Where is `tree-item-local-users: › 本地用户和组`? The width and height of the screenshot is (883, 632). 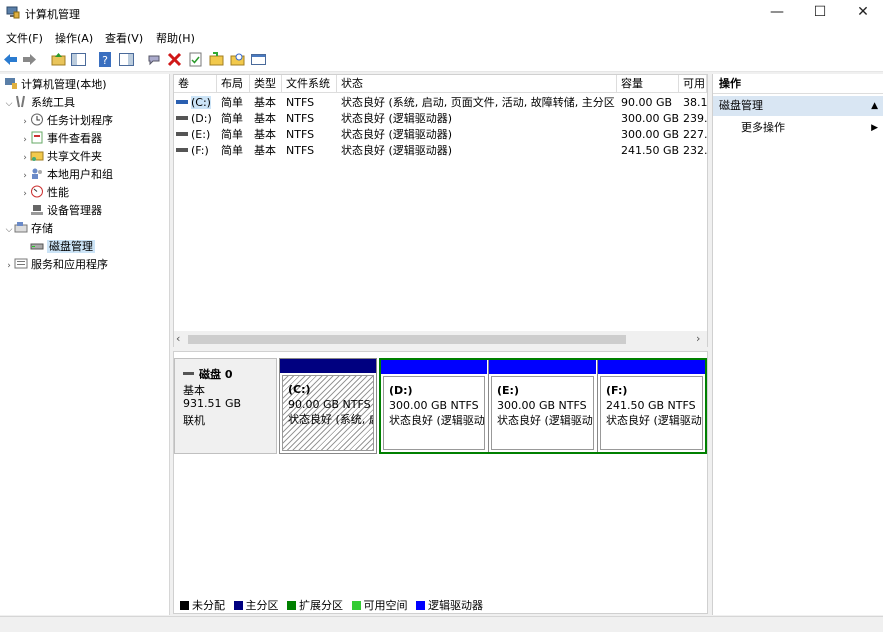 tree-item-local-users: › 本地用户和组 is located at coordinates (66, 175).